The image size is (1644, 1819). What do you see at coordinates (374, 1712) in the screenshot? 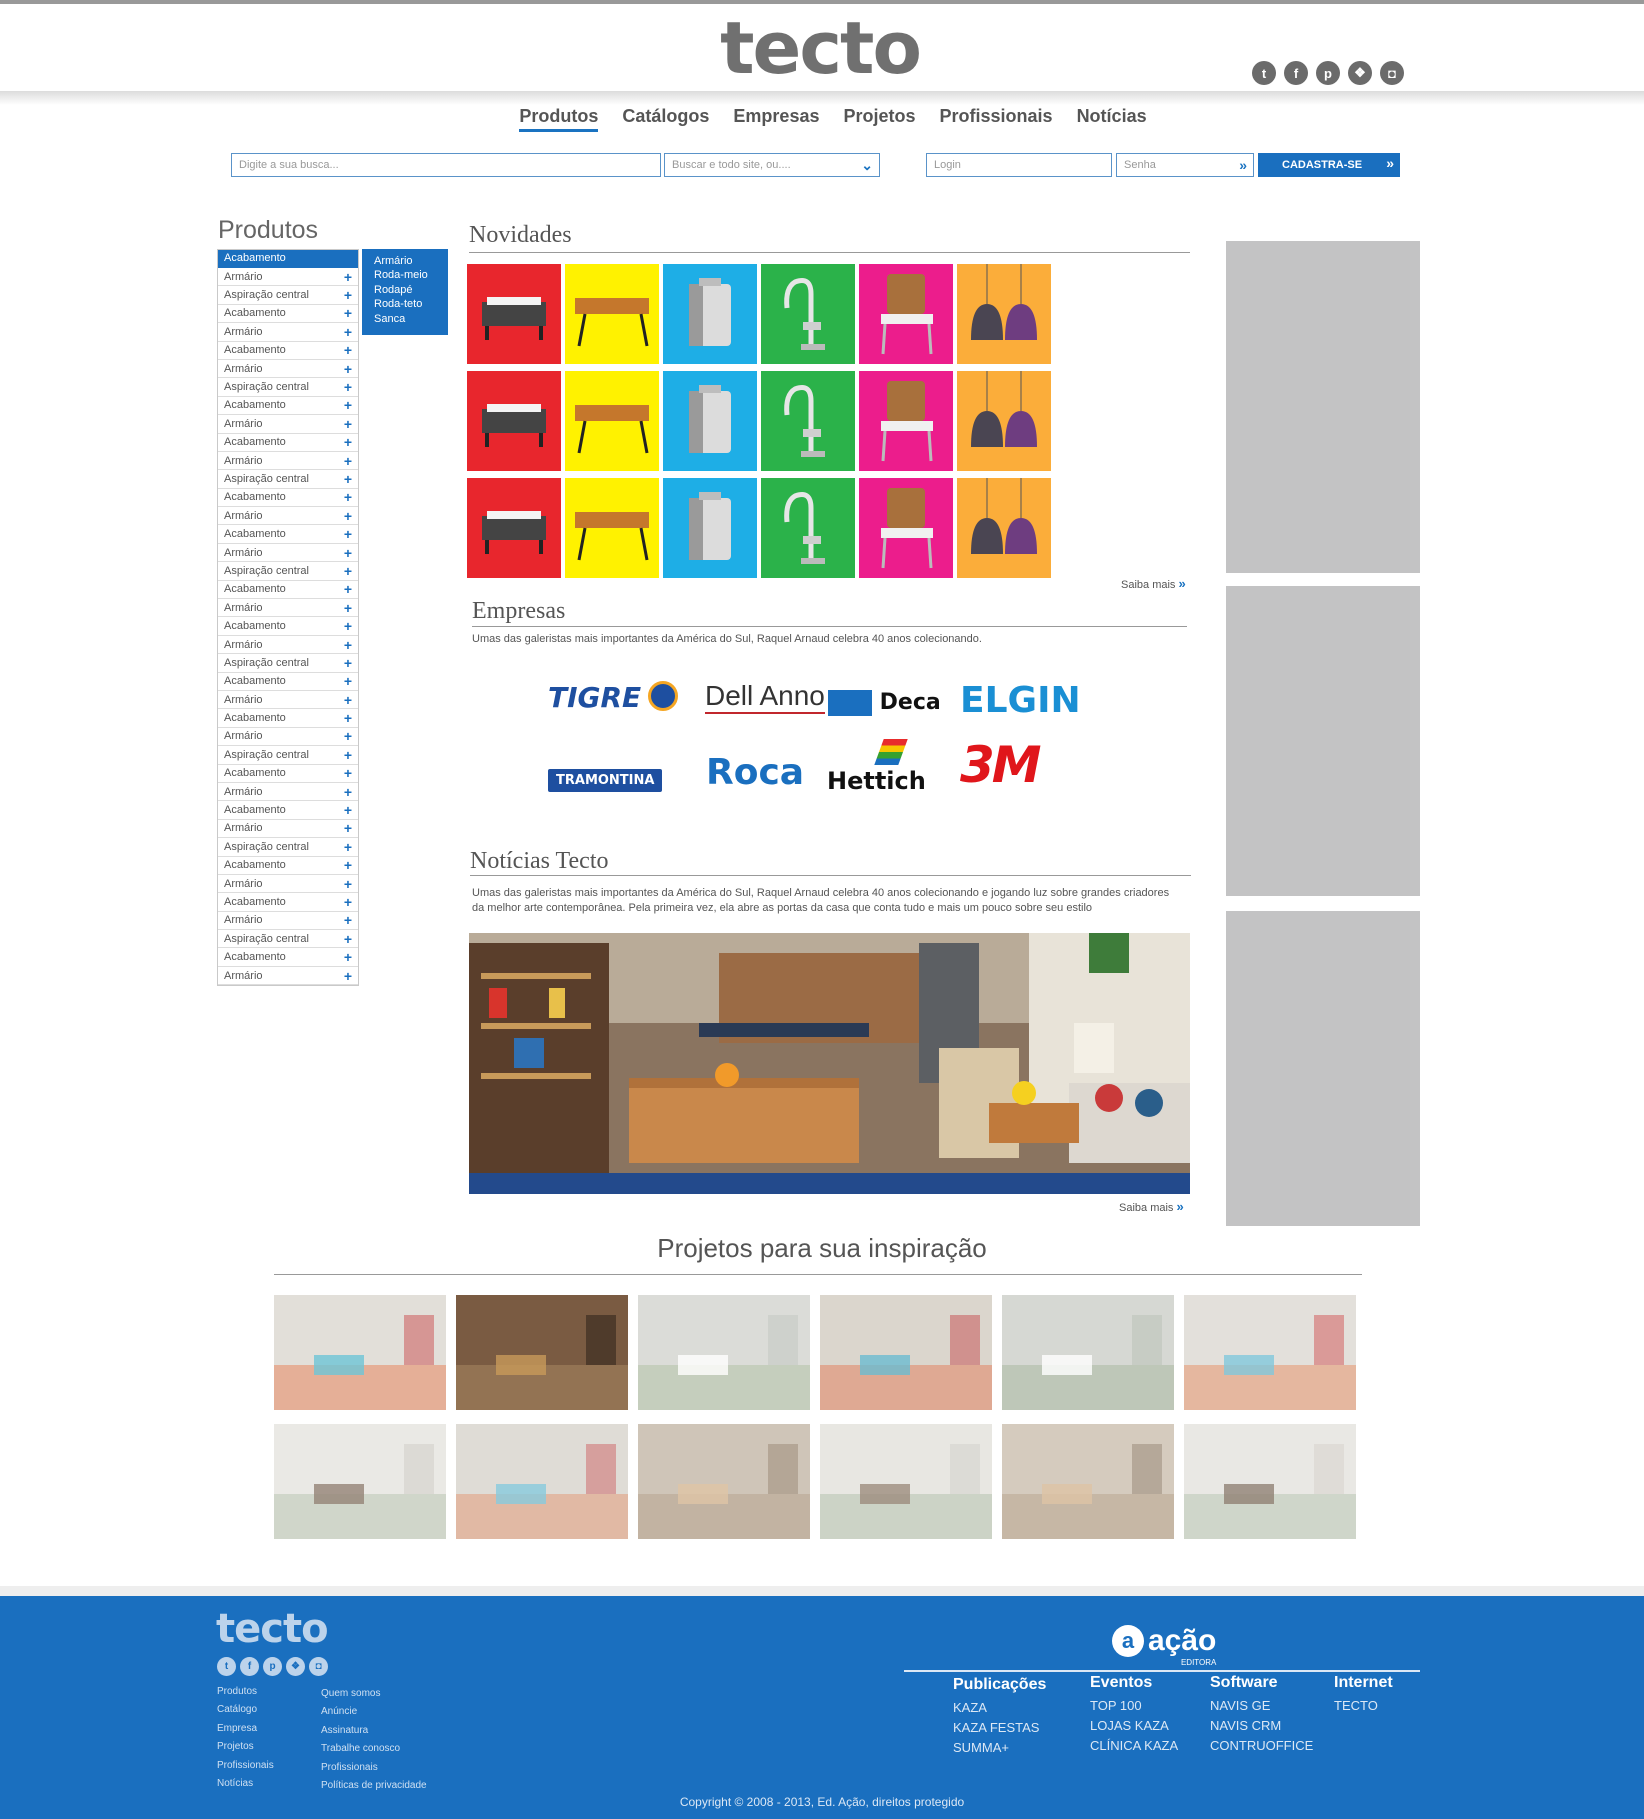
I see `footer-link: Anúncie` at bounding box center [374, 1712].